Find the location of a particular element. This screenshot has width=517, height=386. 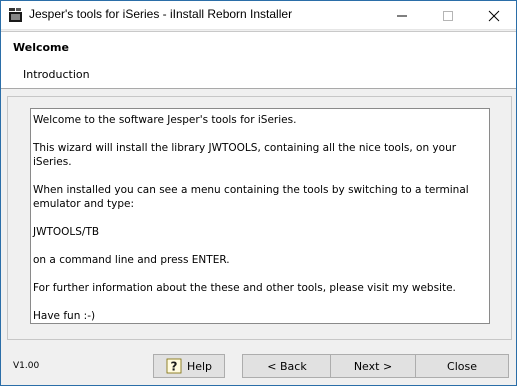

minimize-icon is located at coordinates (402, 16).